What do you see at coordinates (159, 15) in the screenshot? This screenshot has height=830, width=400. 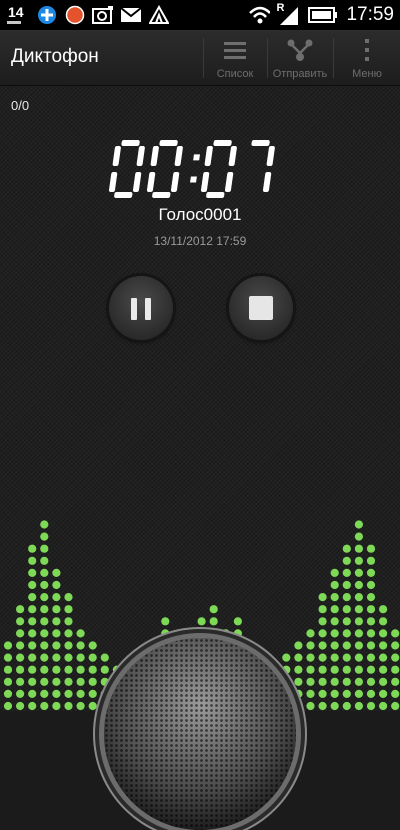 I see `triangle-icon` at bounding box center [159, 15].